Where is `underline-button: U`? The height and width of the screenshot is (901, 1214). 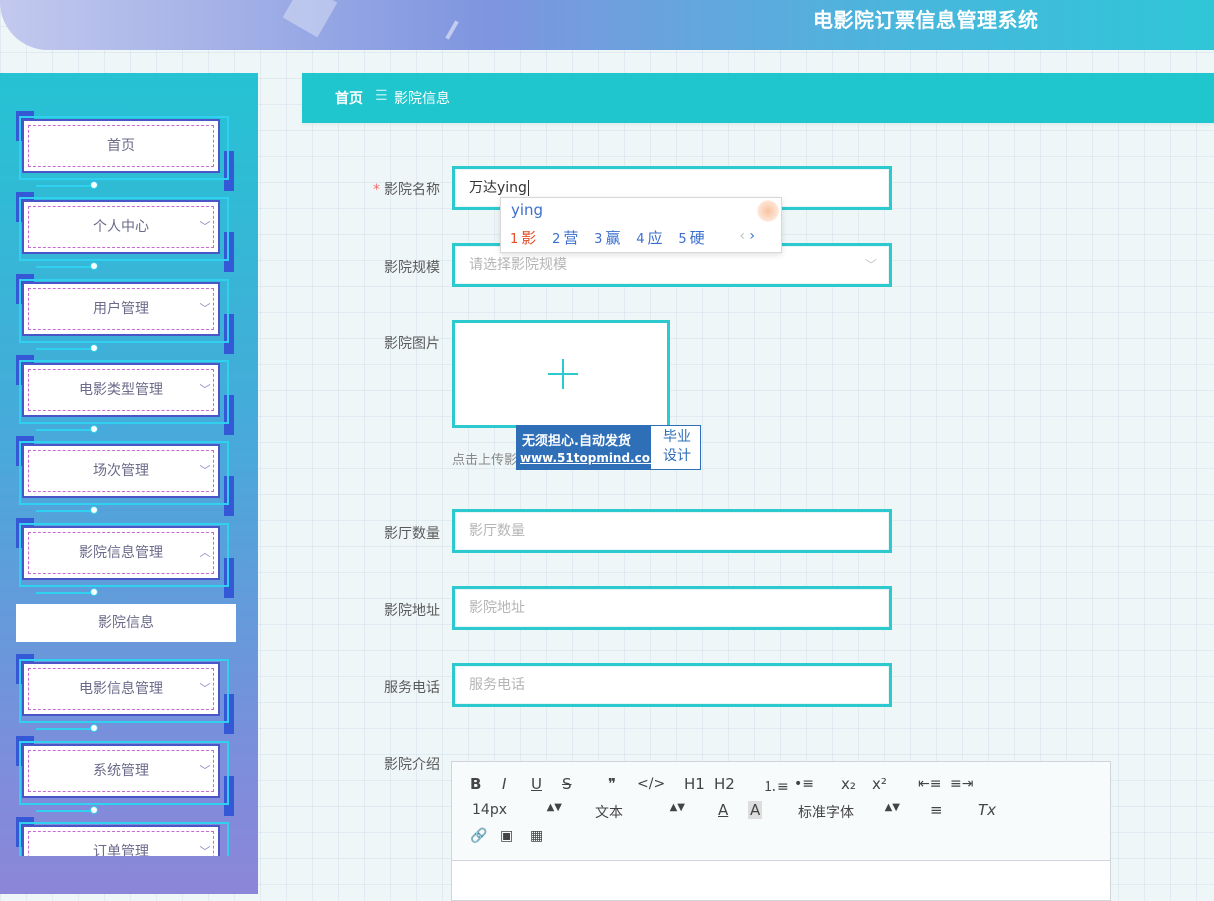
underline-button: U is located at coordinates (536, 784).